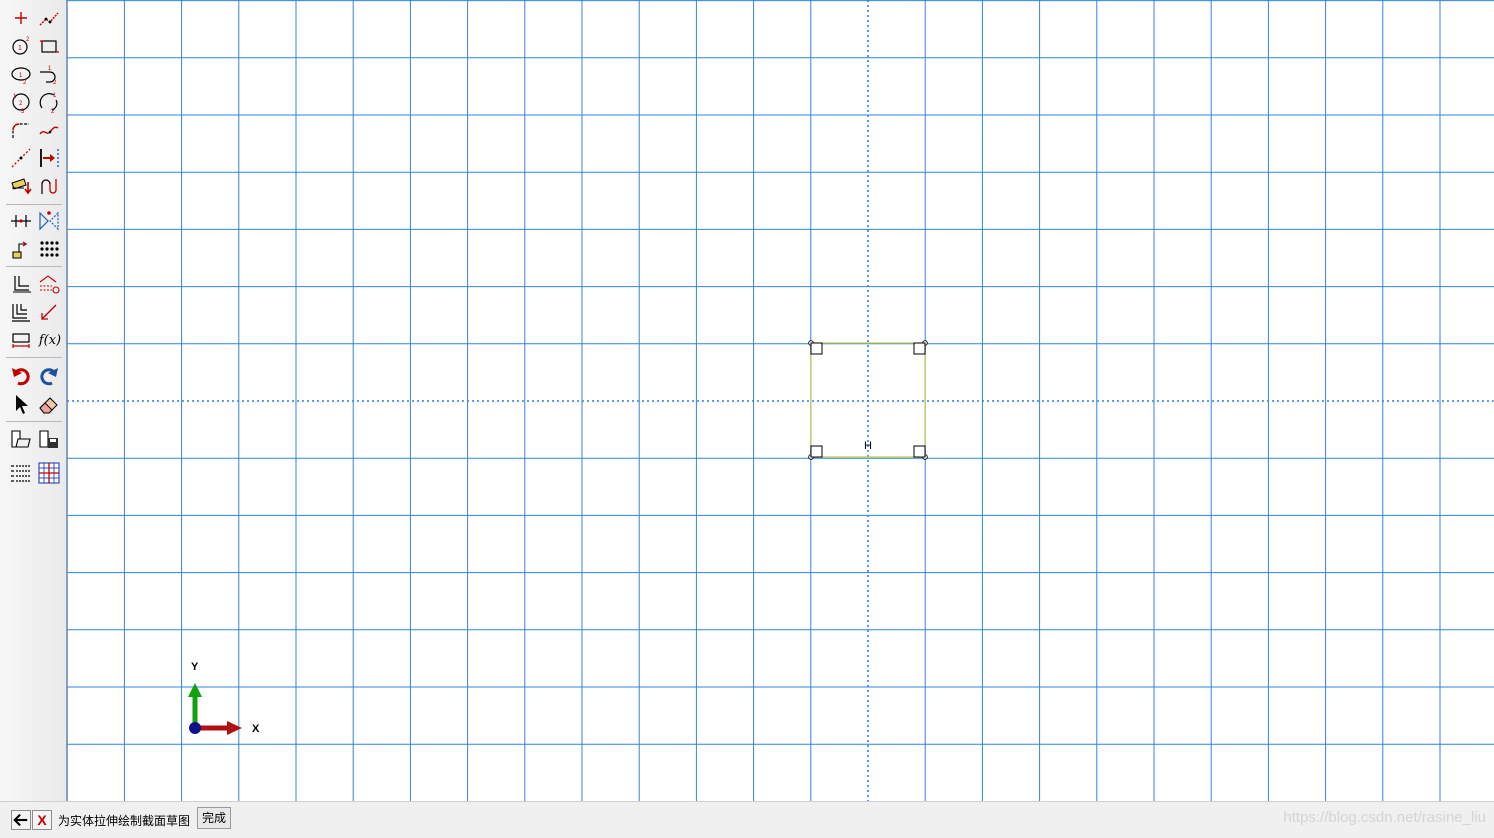 The image size is (1494, 838). What do you see at coordinates (21, 250) in the screenshot?
I see `move-icon` at bounding box center [21, 250].